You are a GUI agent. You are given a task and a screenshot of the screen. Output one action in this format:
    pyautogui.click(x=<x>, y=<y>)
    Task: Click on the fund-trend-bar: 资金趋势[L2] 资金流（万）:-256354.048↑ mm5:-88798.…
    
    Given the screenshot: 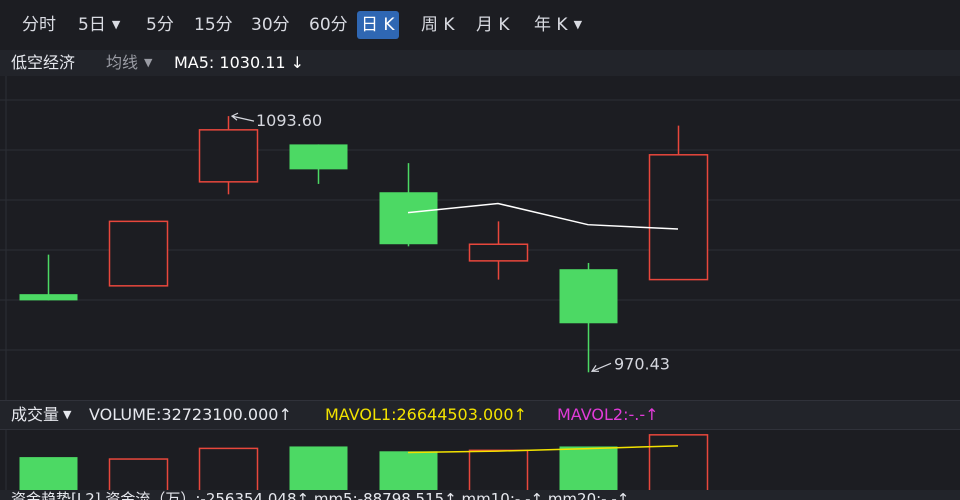 What is the action you would take?
    pyautogui.click(x=480, y=495)
    